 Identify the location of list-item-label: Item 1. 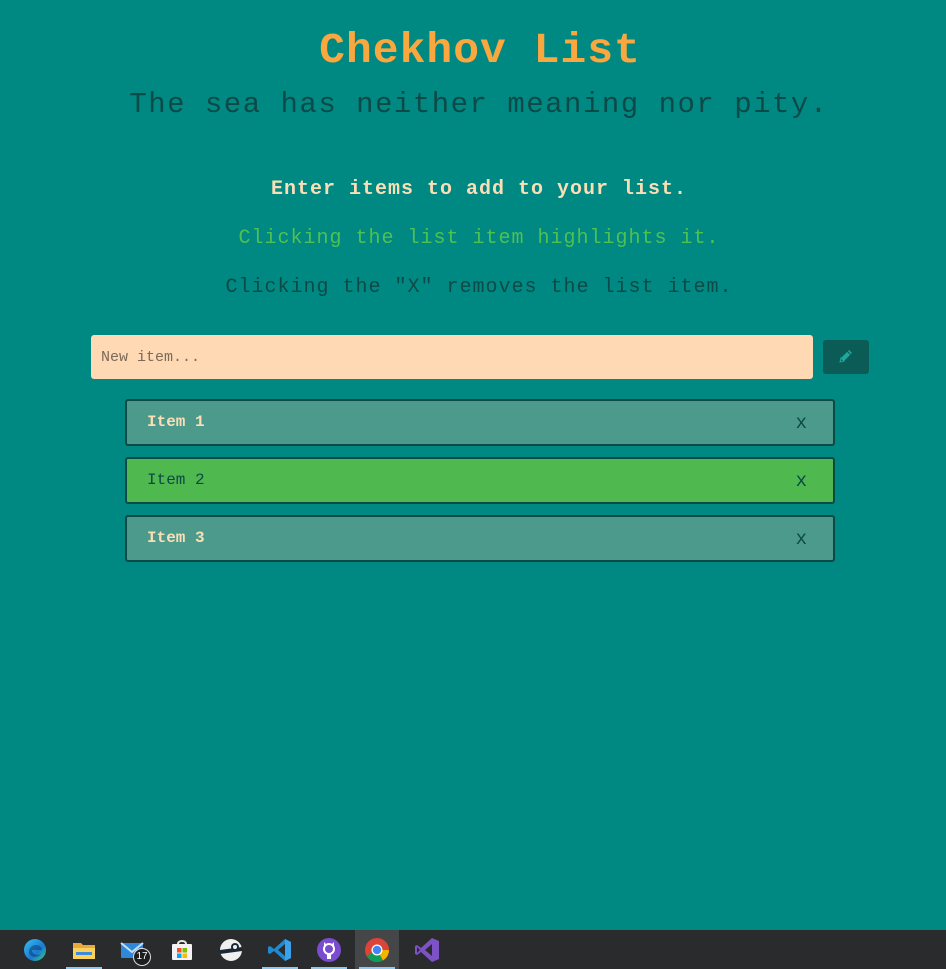
(176, 422).